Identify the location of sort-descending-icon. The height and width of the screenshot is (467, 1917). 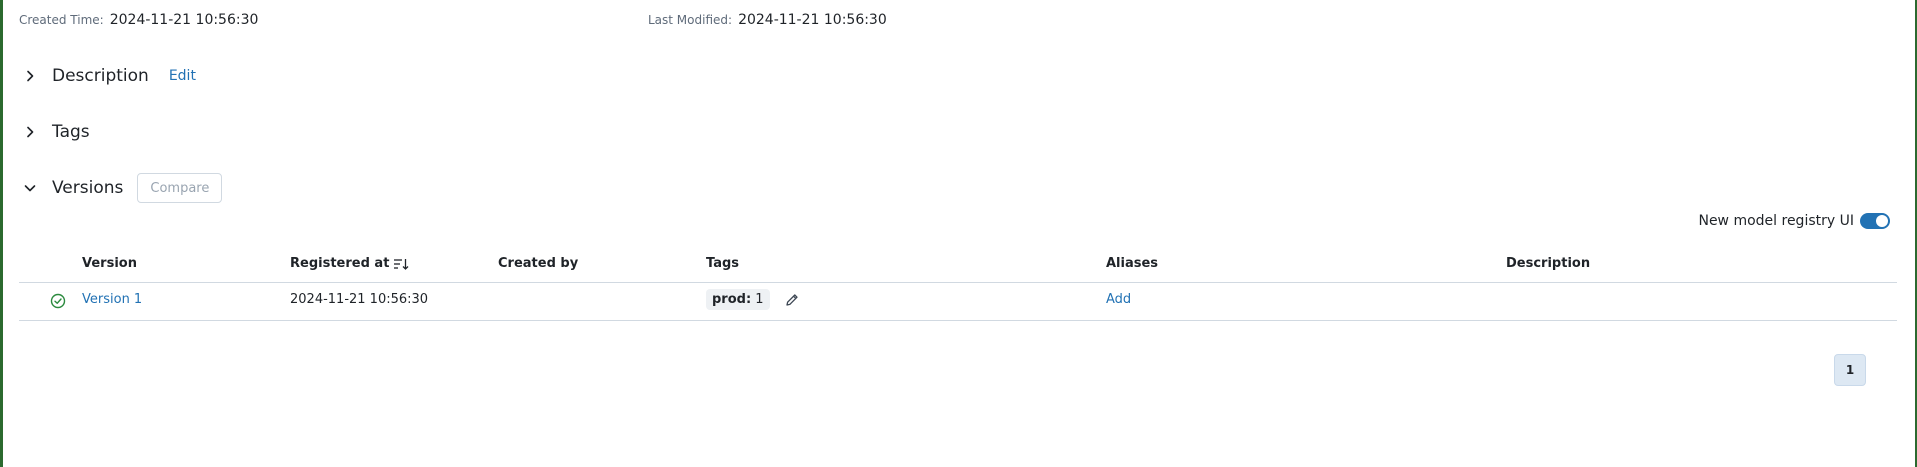
(401, 264).